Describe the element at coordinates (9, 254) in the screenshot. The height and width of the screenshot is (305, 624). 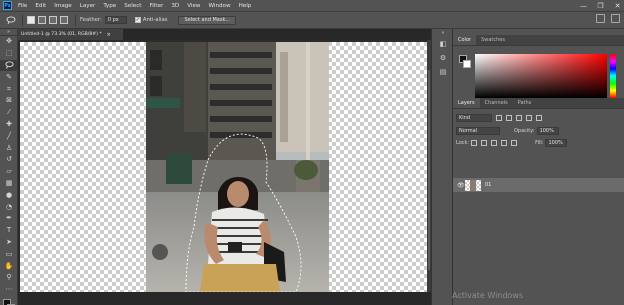
I see `rectangle-tool-icon: ▭` at that location.